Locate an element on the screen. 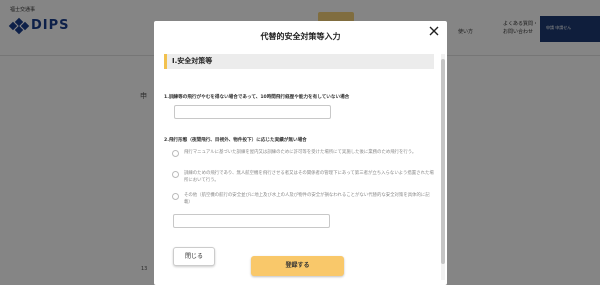 The image size is (600, 285). question2-label: 2.飛行形態（夜間飛行、目視外、物件投下）に応じた実績が無い場合 is located at coordinates (235, 140).